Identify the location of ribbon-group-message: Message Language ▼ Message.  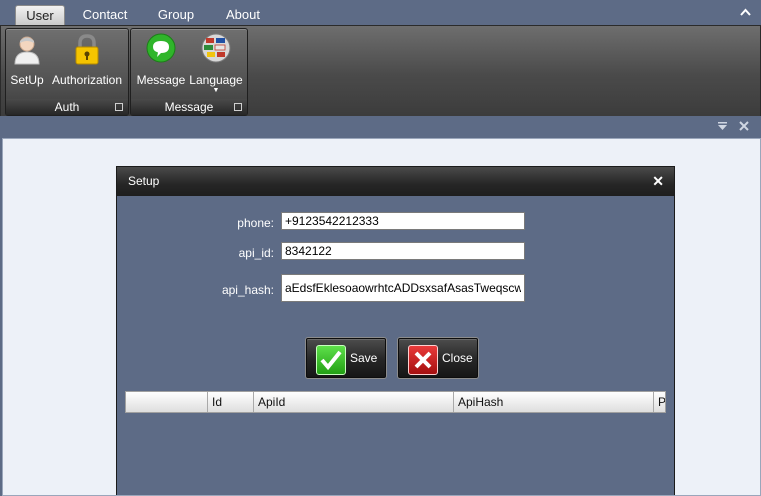
(189, 72).